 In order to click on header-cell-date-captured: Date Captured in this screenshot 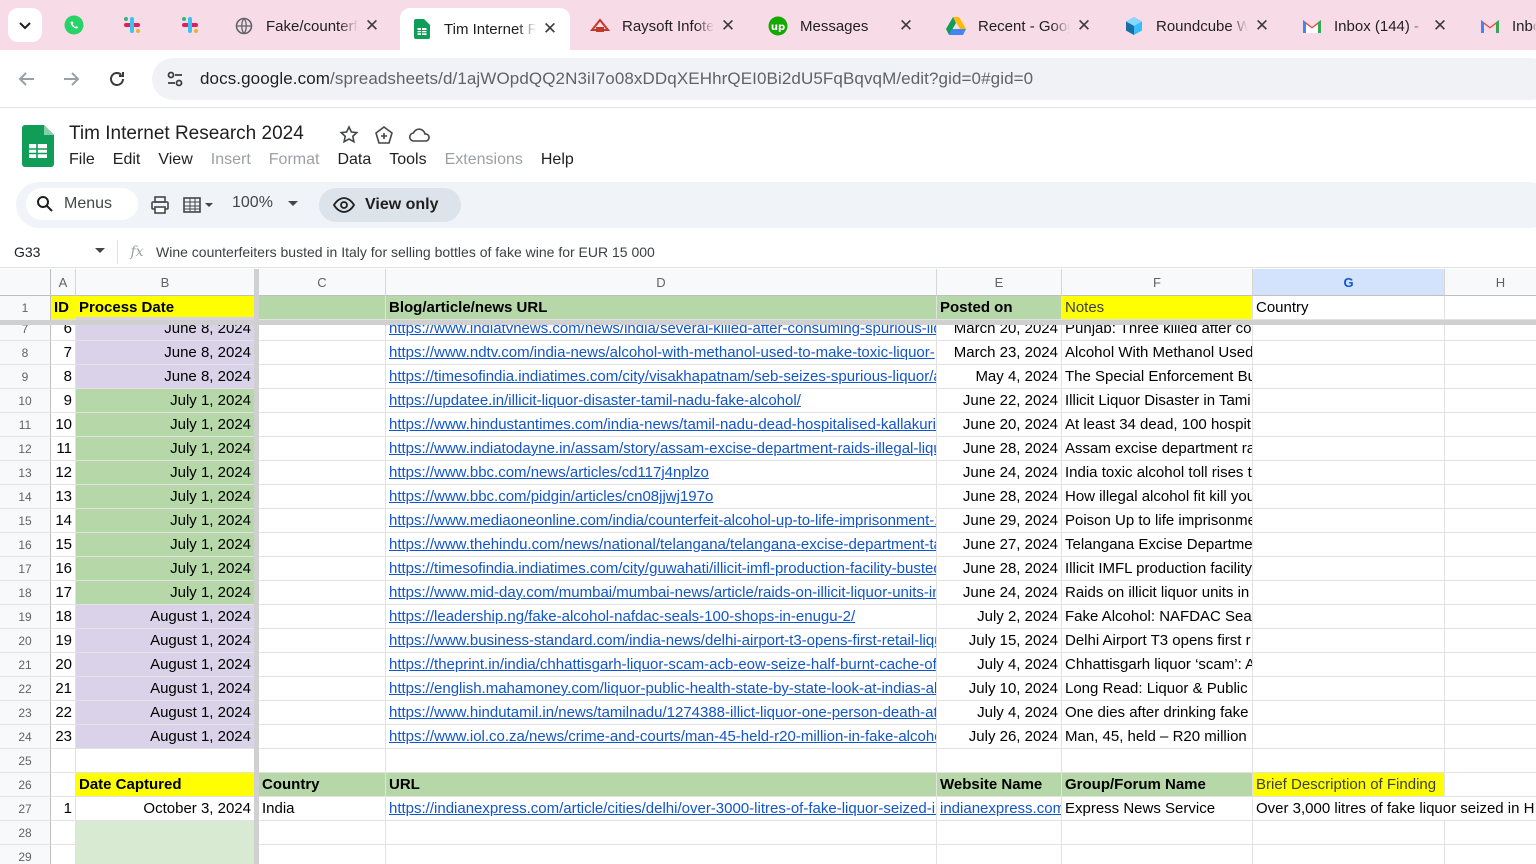, I will do `click(165, 785)`.